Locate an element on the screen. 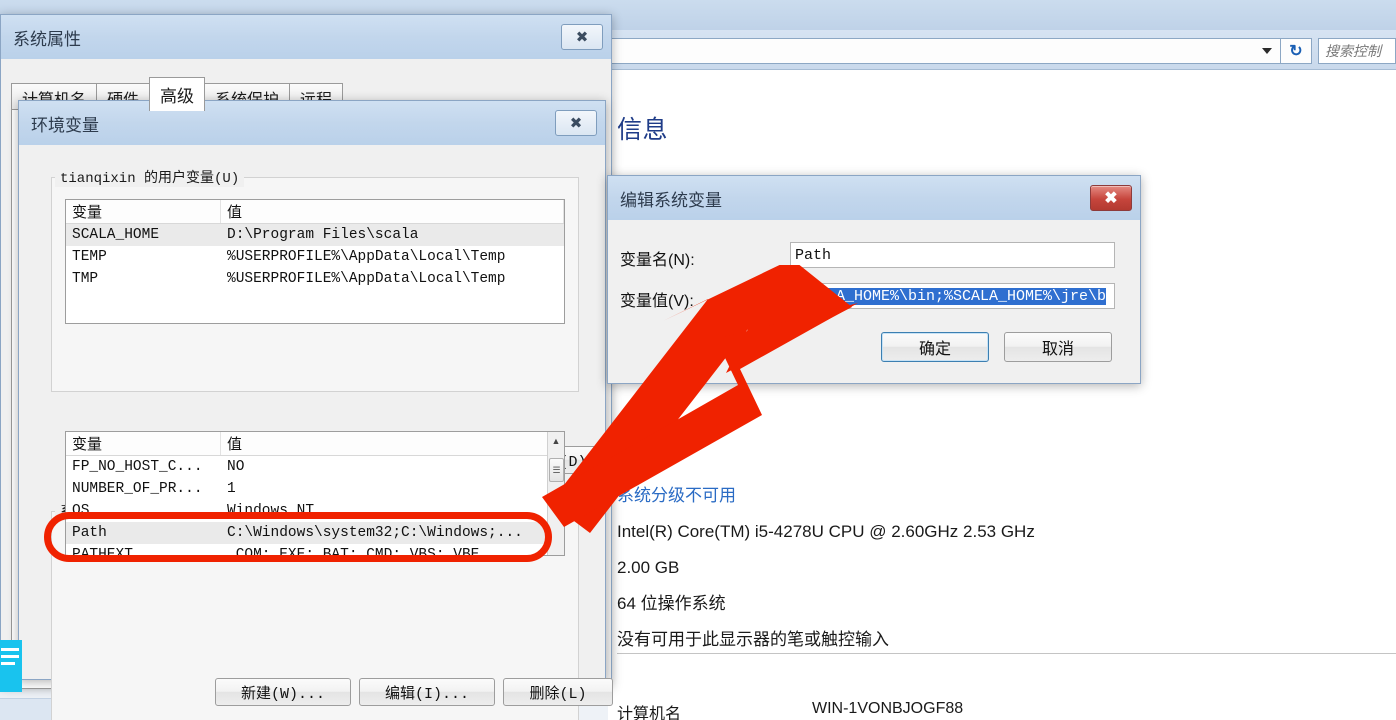 This screenshot has height=720, width=1396. user-variables-header: 变量 值 is located at coordinates (315, 212).